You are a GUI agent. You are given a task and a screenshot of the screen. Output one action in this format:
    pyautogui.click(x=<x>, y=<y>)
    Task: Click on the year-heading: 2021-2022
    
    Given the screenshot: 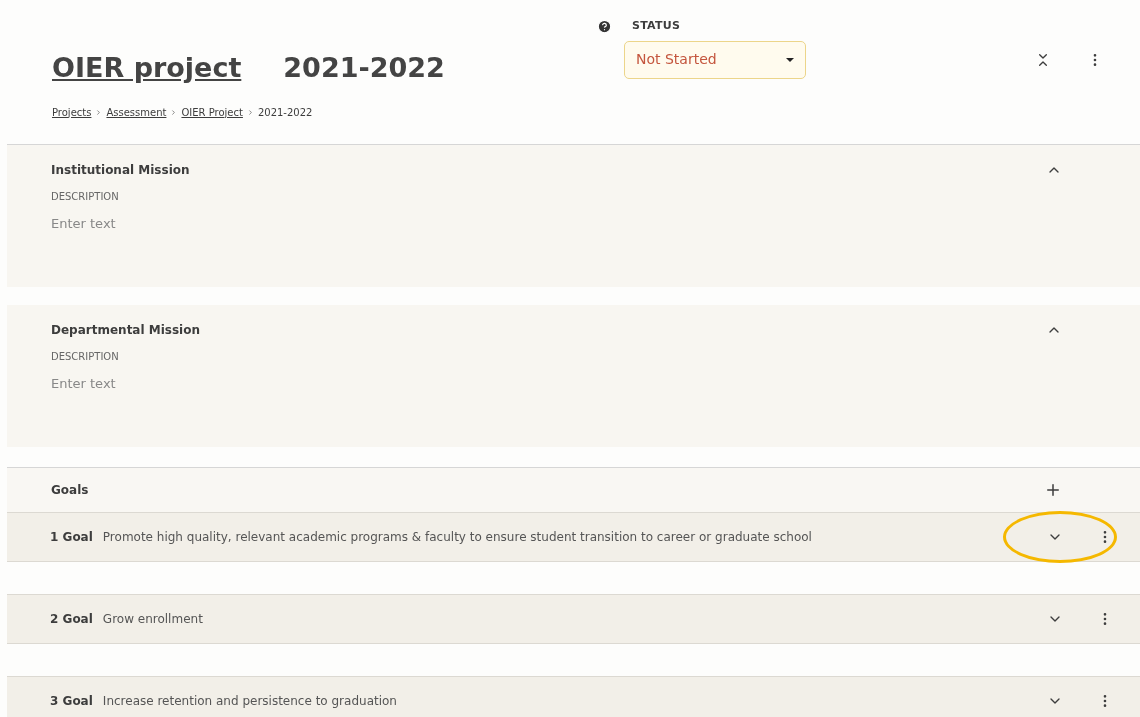 What is the action you would take?
    pyautogui.click(x=364, y=68)
    